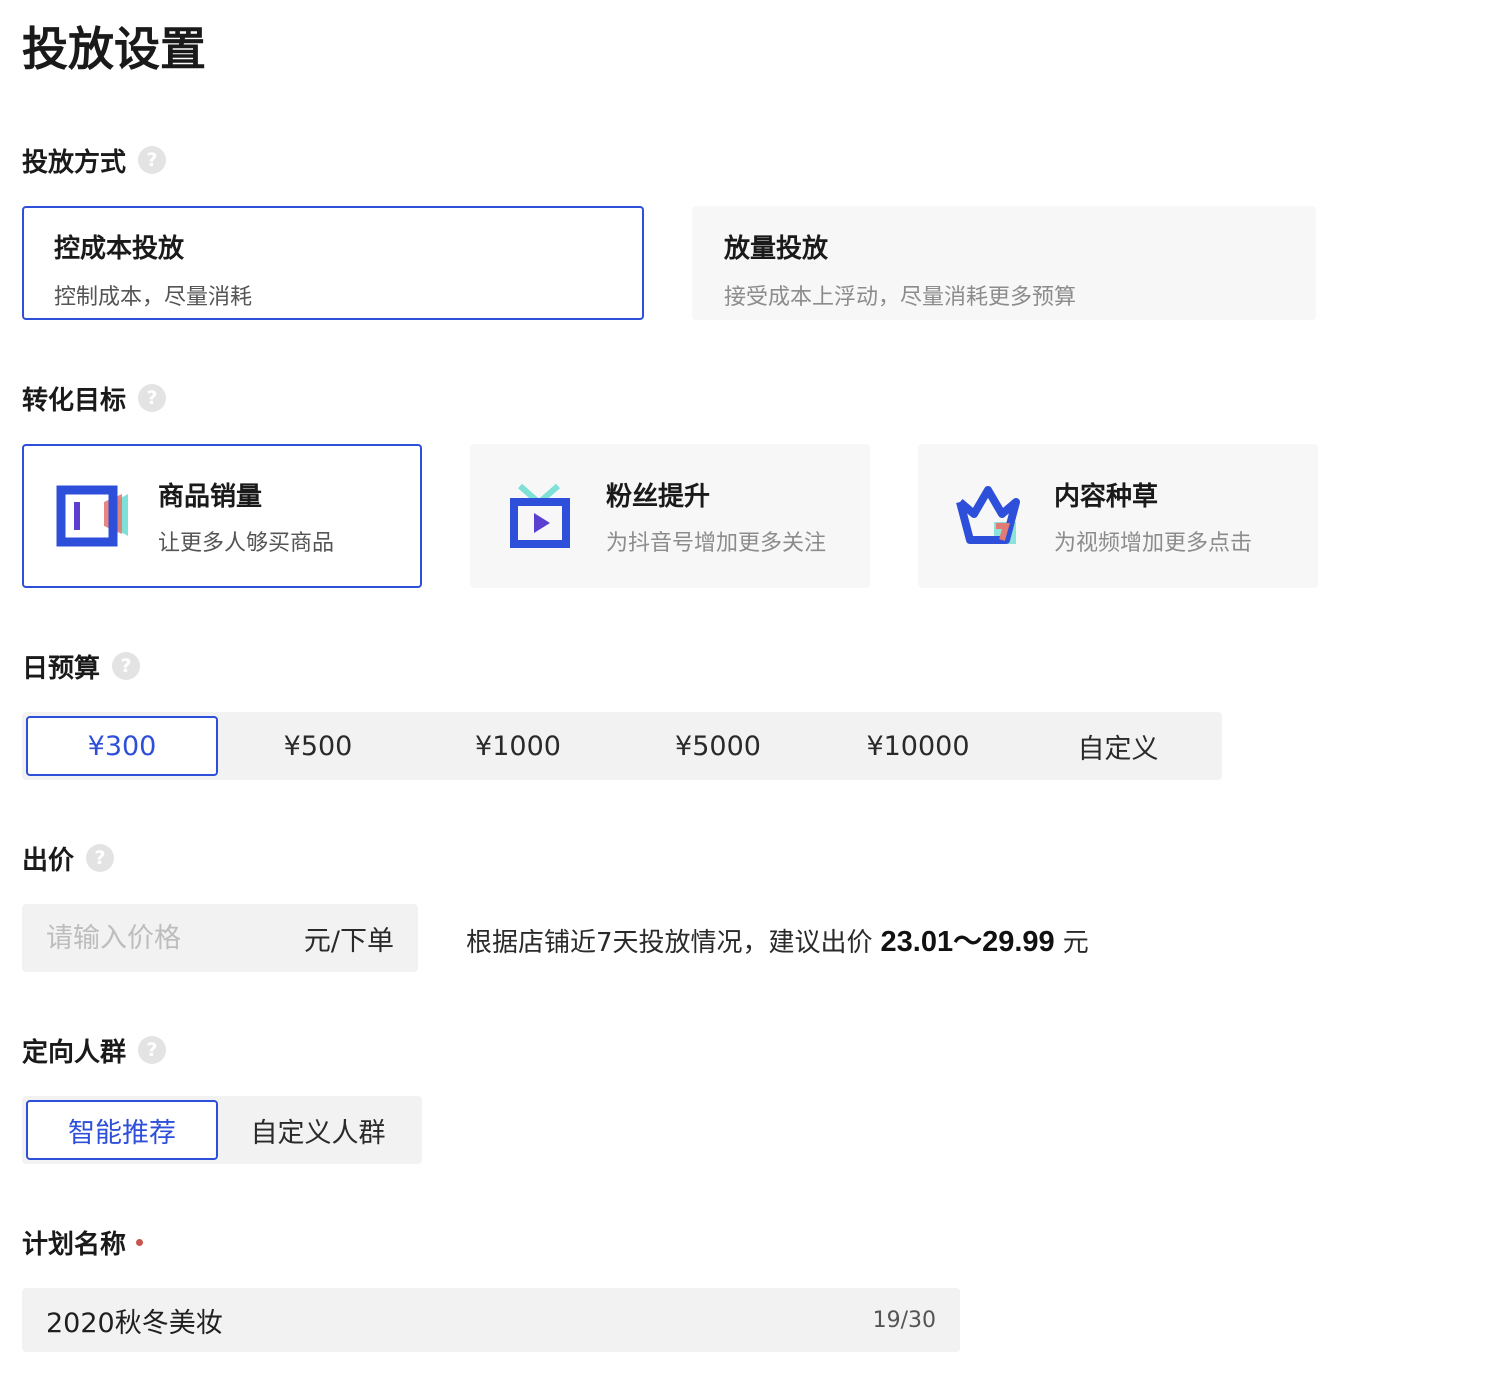  What do you see at coordinates (92, 516) in the screenshot?
I see `product-sales-icon` at bounding box center [92, 516].